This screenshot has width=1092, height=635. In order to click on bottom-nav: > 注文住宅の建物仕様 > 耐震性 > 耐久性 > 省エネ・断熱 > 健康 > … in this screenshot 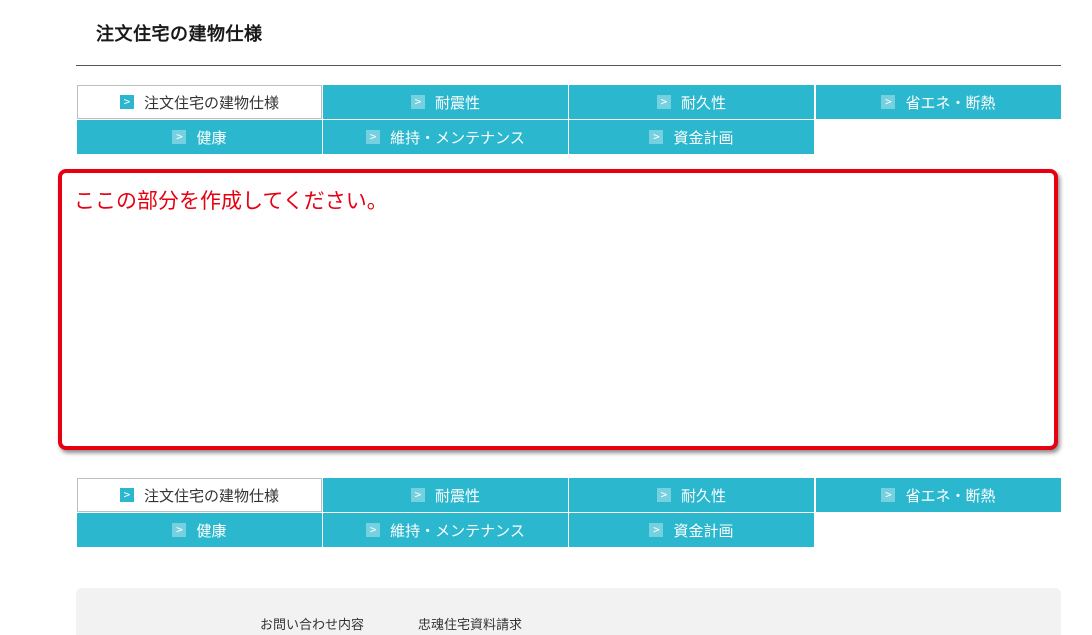, I will do `click(568, 512)`.